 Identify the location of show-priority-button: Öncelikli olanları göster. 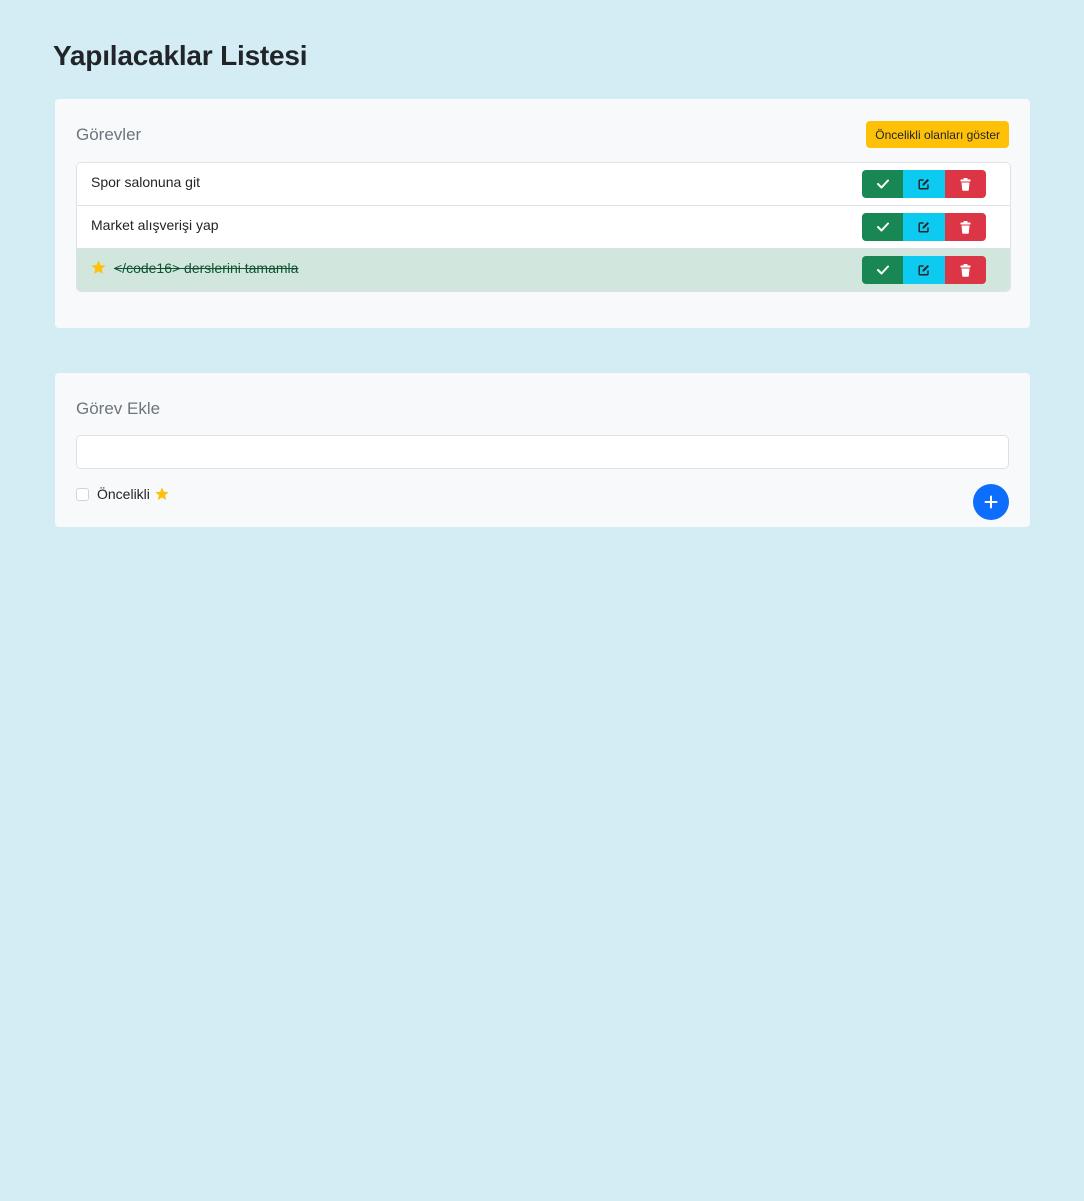
(937, 134).